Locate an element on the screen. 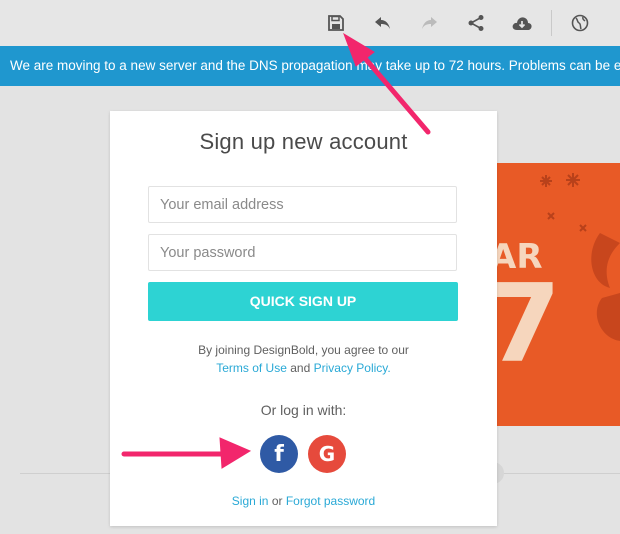 The width and height of the screenshot is (620, 534). poster-preview: AR 7 is located at coordinates (555, 294).